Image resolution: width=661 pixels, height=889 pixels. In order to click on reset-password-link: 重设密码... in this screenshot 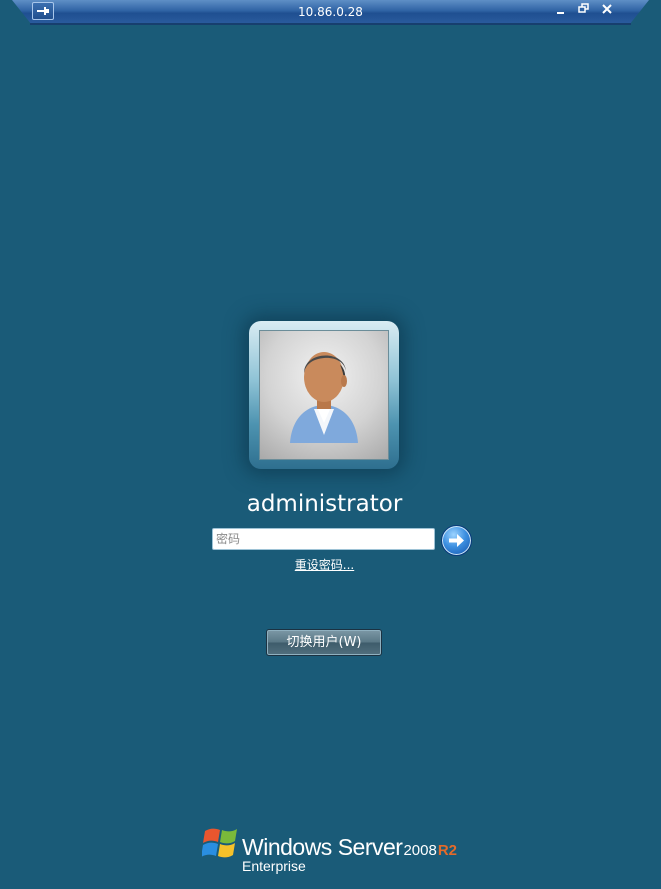, I will do `click(324, 565)`.